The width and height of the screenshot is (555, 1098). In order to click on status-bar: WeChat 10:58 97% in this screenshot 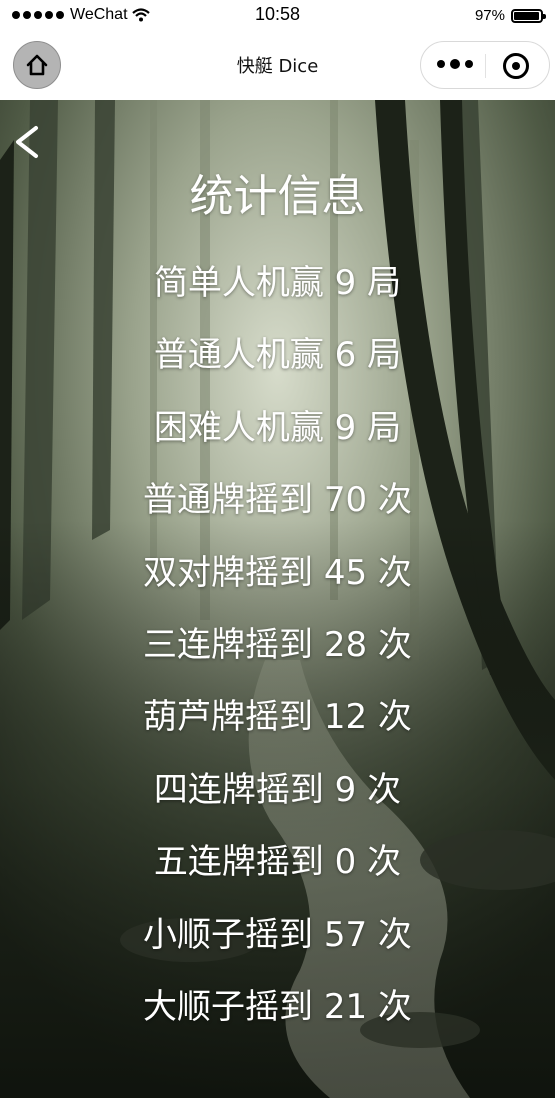, I will do `click(277, 16)`.